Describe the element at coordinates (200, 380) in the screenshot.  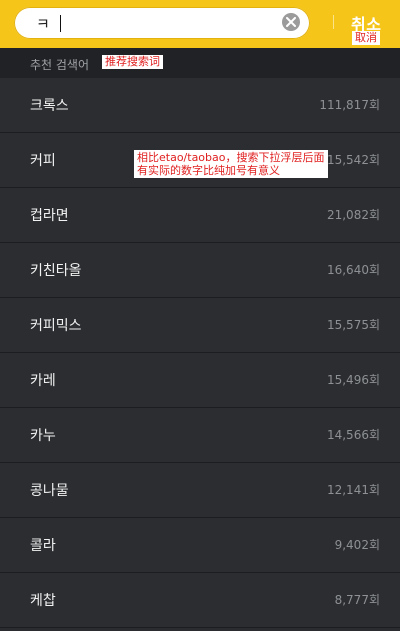
I see `list-item: 카레 15,496회` at that location.